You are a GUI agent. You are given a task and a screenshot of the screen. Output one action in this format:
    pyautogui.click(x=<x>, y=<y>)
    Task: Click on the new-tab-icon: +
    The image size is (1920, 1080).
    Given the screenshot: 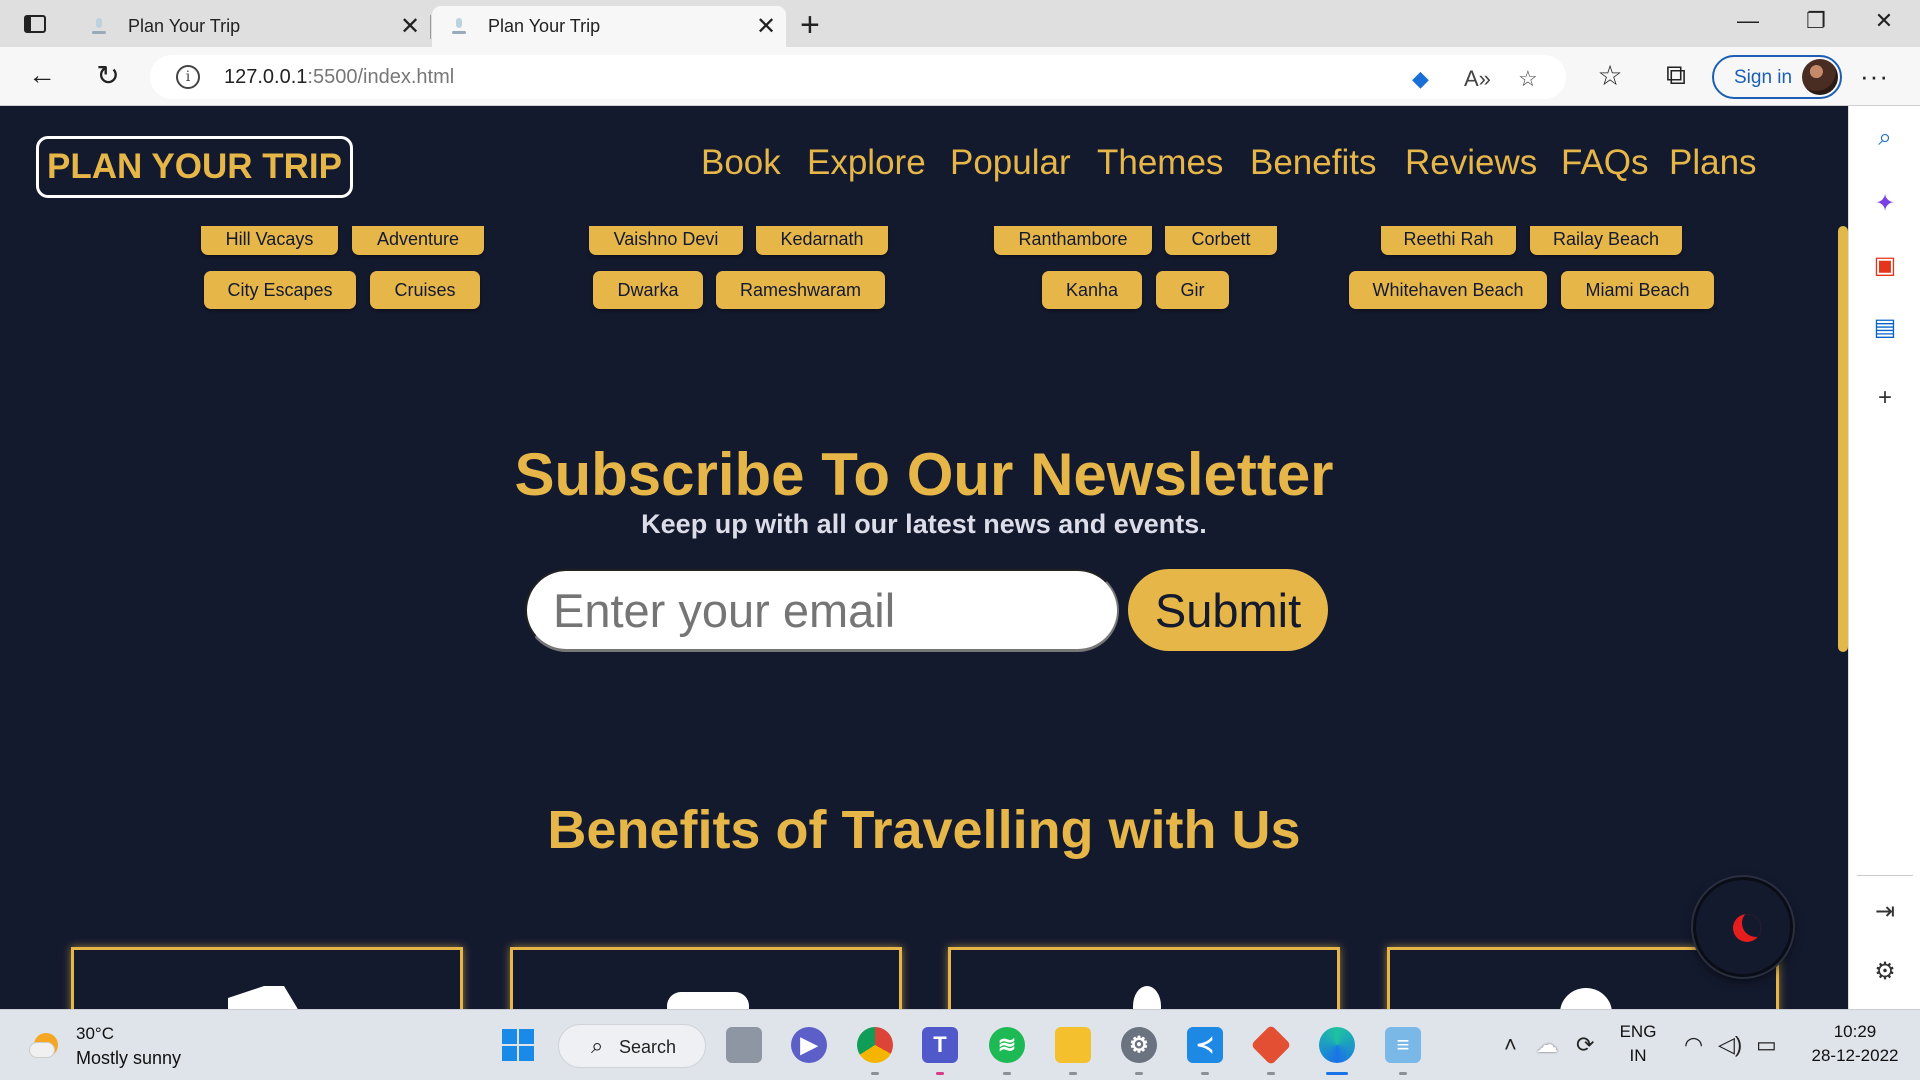 What is the action you would take?
    pyautogui.click(x=810, y=25)
    